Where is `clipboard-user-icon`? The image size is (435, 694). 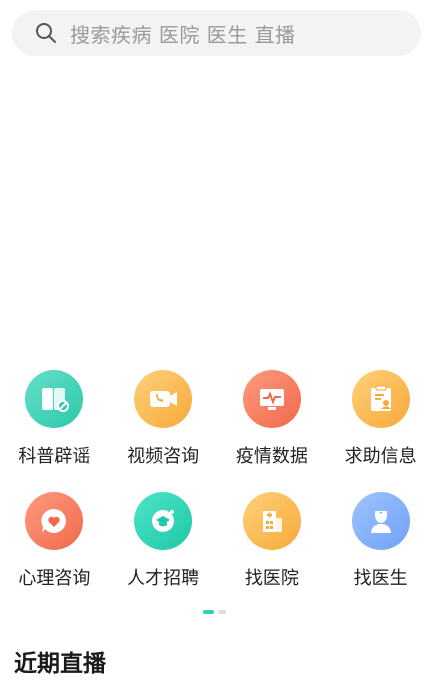
clipboard-user-icon is located at coordinates (380, 399).